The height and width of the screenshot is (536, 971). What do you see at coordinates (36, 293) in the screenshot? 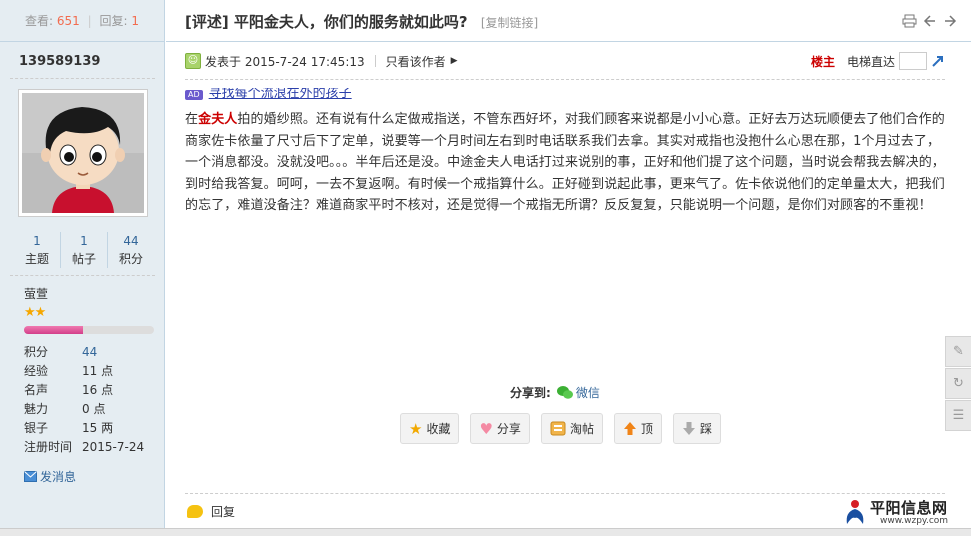
I see `user-rank: 萤萱` at bounding box center [36, 293].